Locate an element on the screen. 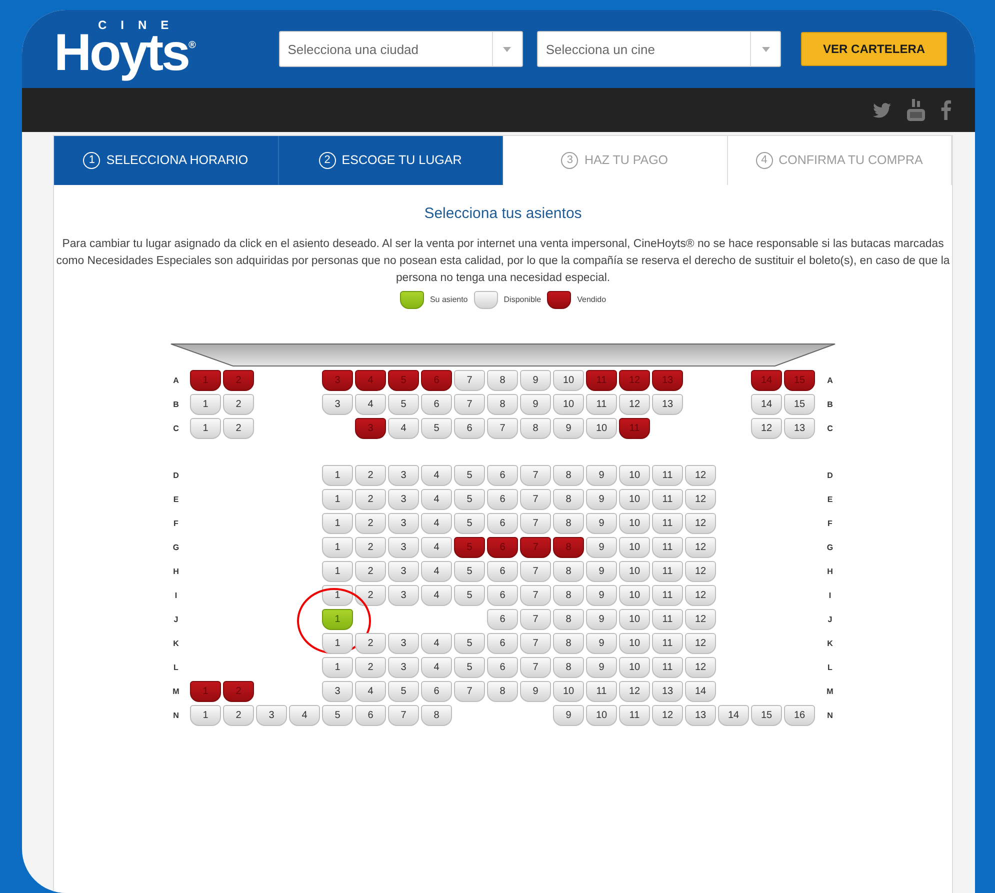 The height and width of the screenshot is (893, 995). available-seat: 16 is located at coordinates (799, 715).